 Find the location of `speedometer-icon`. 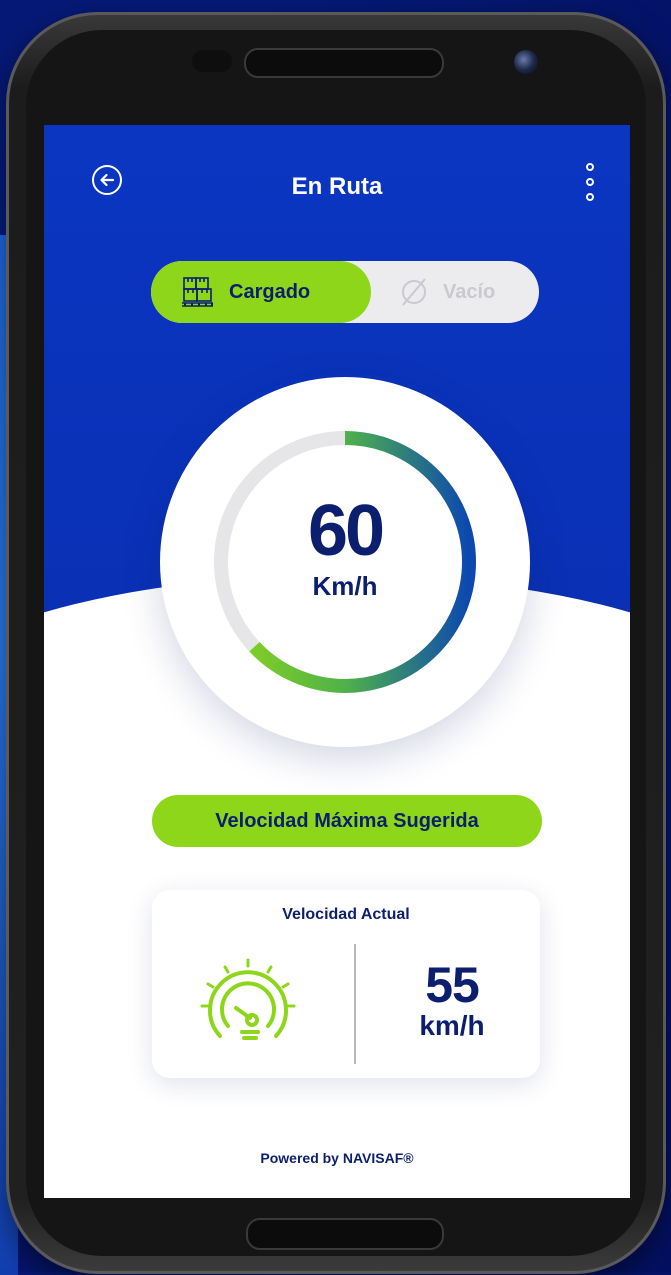

speedometer-icon is located at coordinates (248, 999).